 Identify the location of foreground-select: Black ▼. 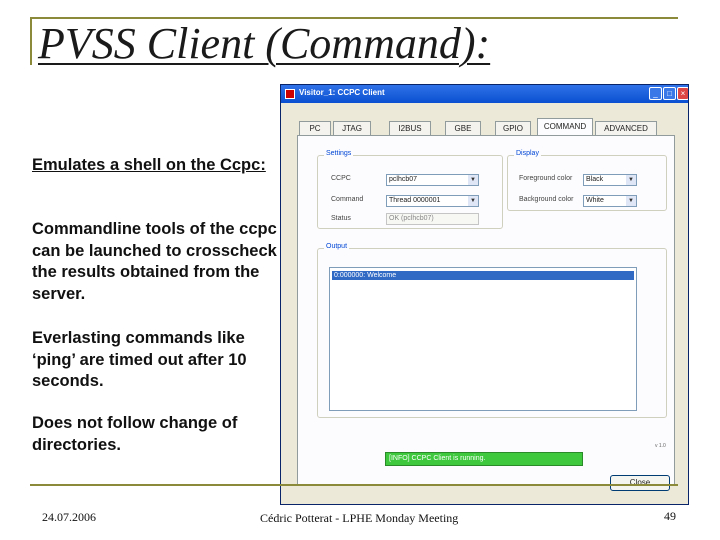
(610, 180).